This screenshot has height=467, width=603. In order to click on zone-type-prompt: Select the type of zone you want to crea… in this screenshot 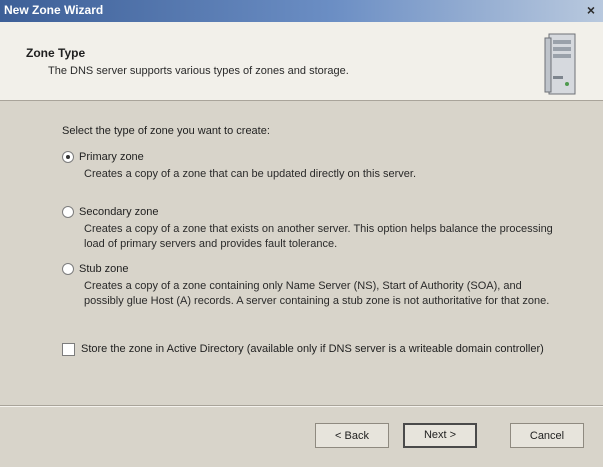, I will do `click(166, 131)`.